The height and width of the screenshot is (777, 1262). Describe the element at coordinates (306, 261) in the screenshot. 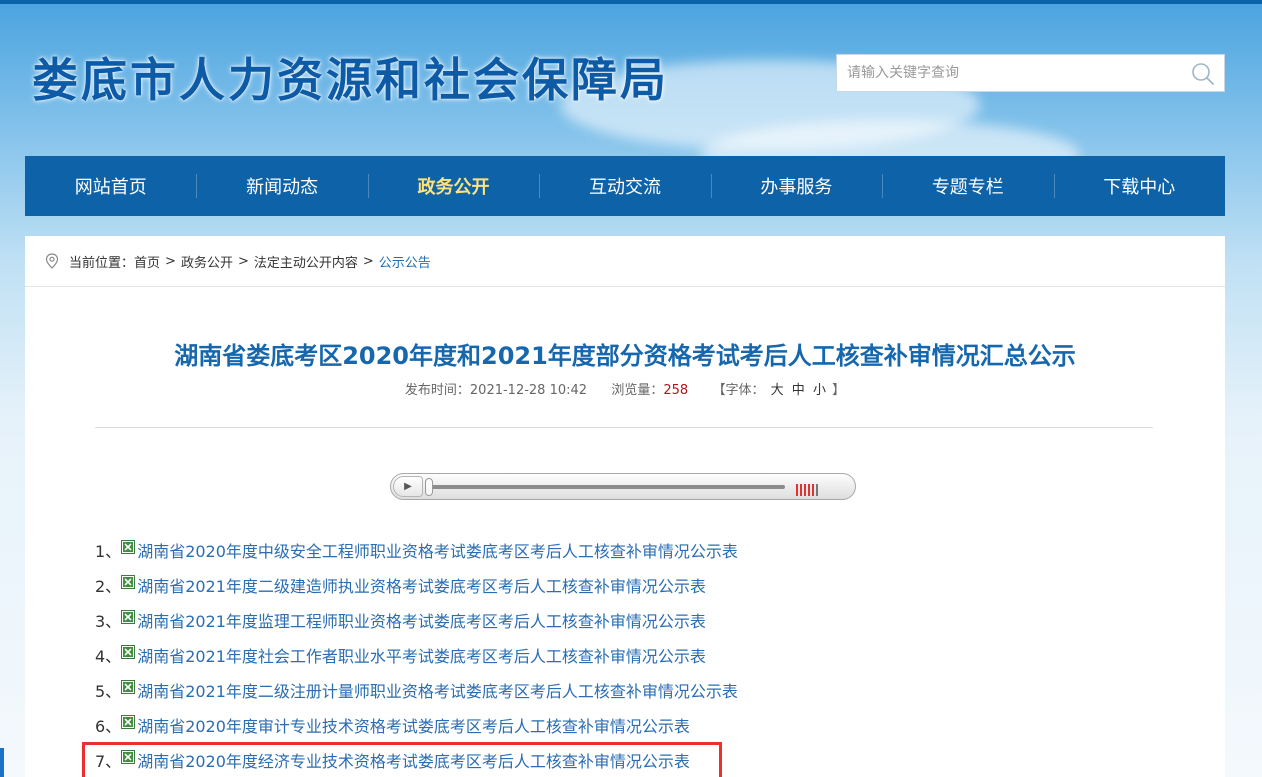

I see `breadcrumb-statutory-disclosure: 法定主动公开内容` at that location.